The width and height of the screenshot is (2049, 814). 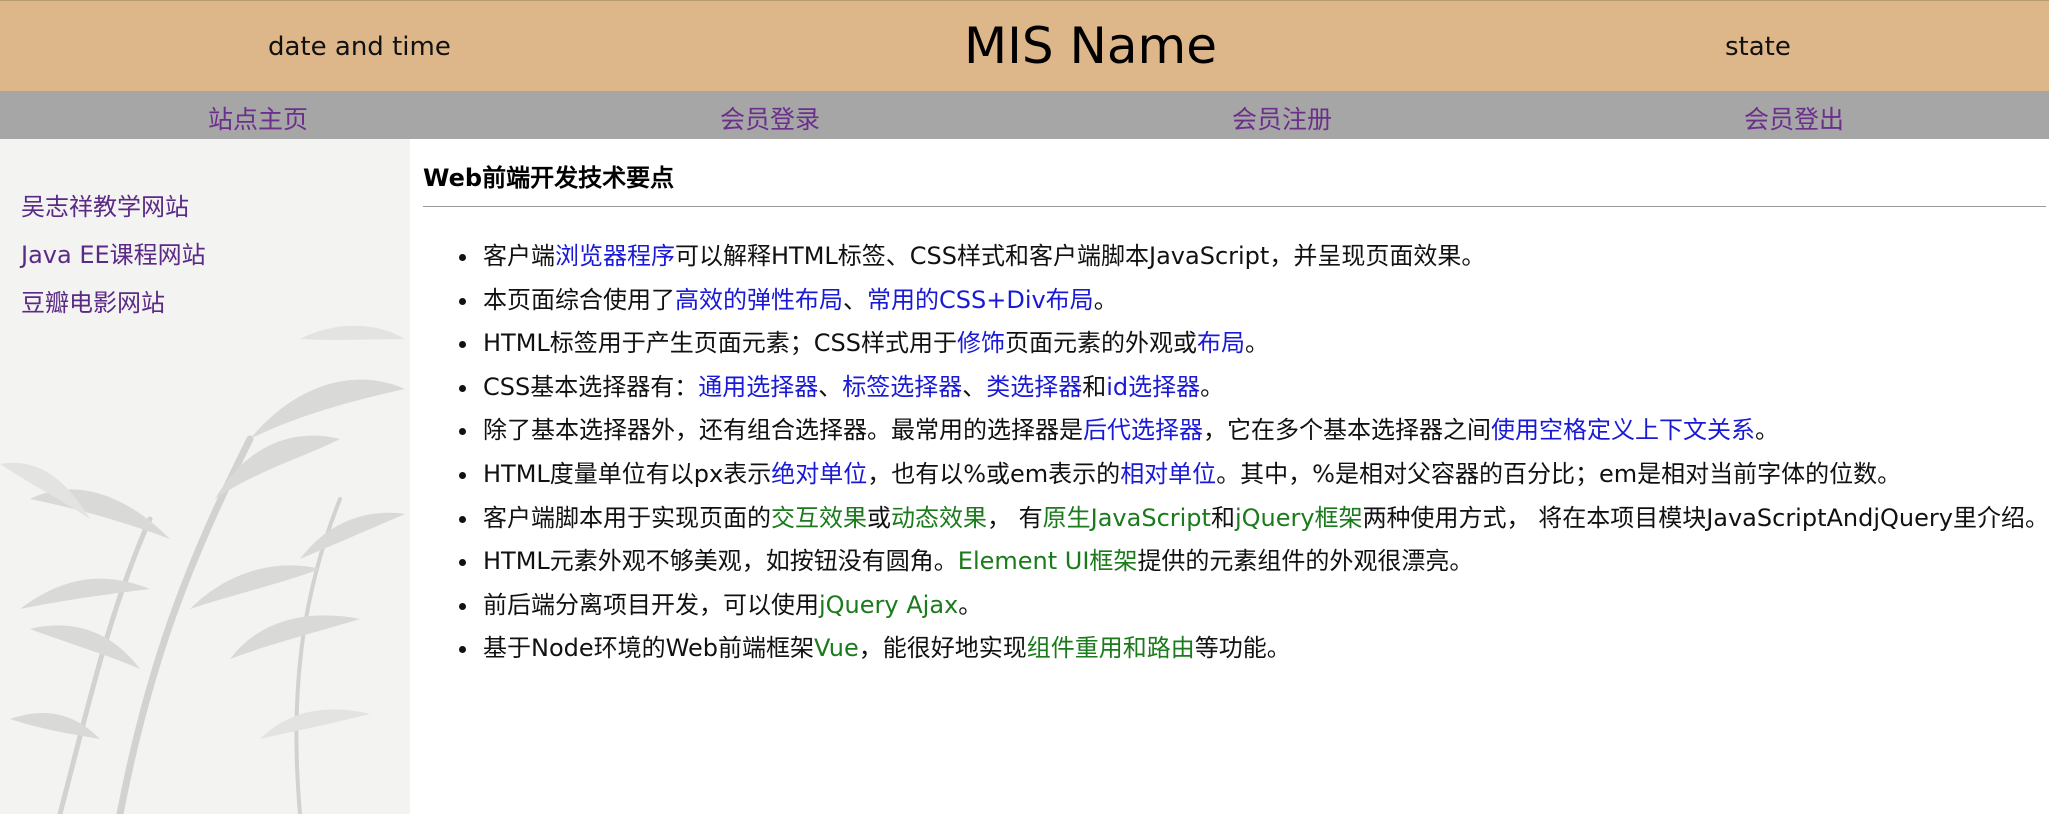 What do you see at coordinates (1347, 430) in the screenshot?
I see `list-item-text: ，它在多个基本选择器之间` at bounding box center [1347, 430].